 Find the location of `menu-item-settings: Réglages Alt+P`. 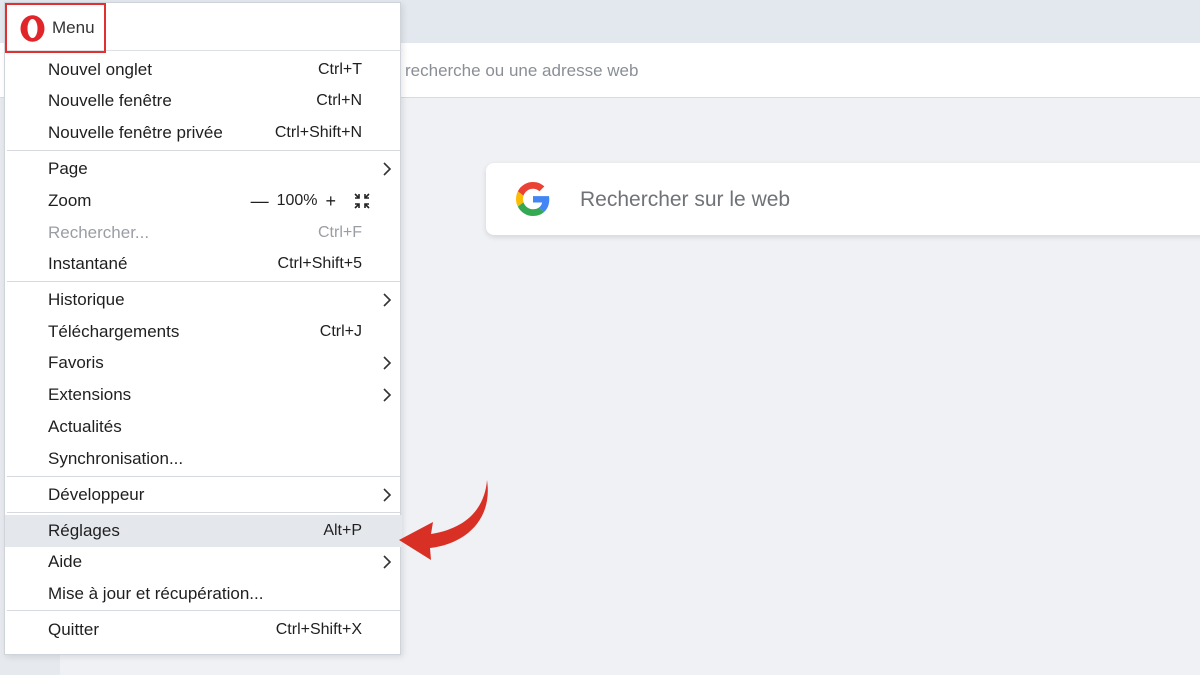

menu-item-settings: Réglages Alt+P is located at coordinates (203, 531).